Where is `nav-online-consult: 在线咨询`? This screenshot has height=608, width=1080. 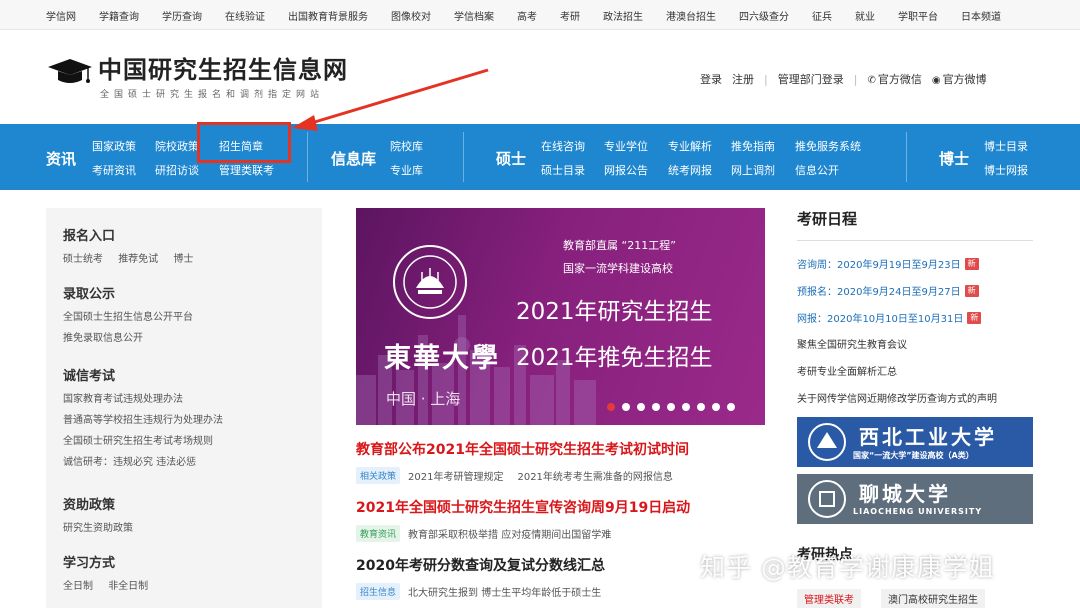
nav-online-consult: 在线咨询 is located at coordinates (563, 146).